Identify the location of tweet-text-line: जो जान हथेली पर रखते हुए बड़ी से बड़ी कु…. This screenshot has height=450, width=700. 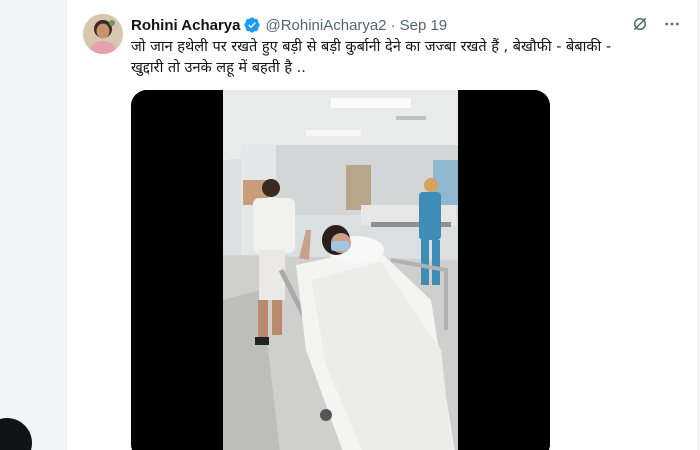
(371, 47).